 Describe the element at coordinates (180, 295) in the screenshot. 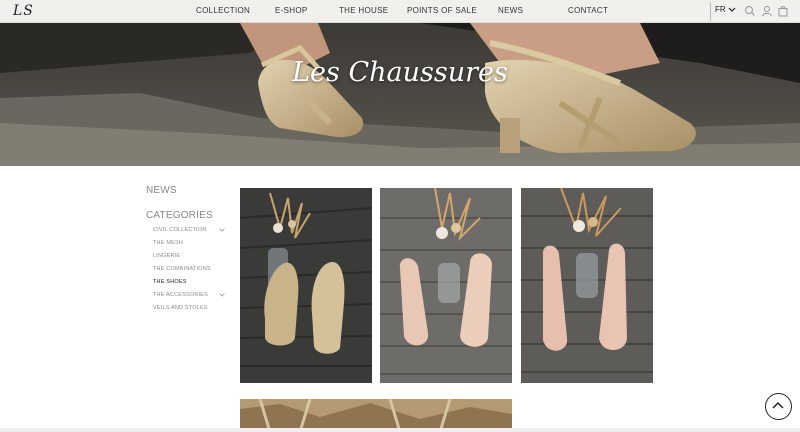

I see `category-the-accessories: THE ACCESSORIES` at that location.